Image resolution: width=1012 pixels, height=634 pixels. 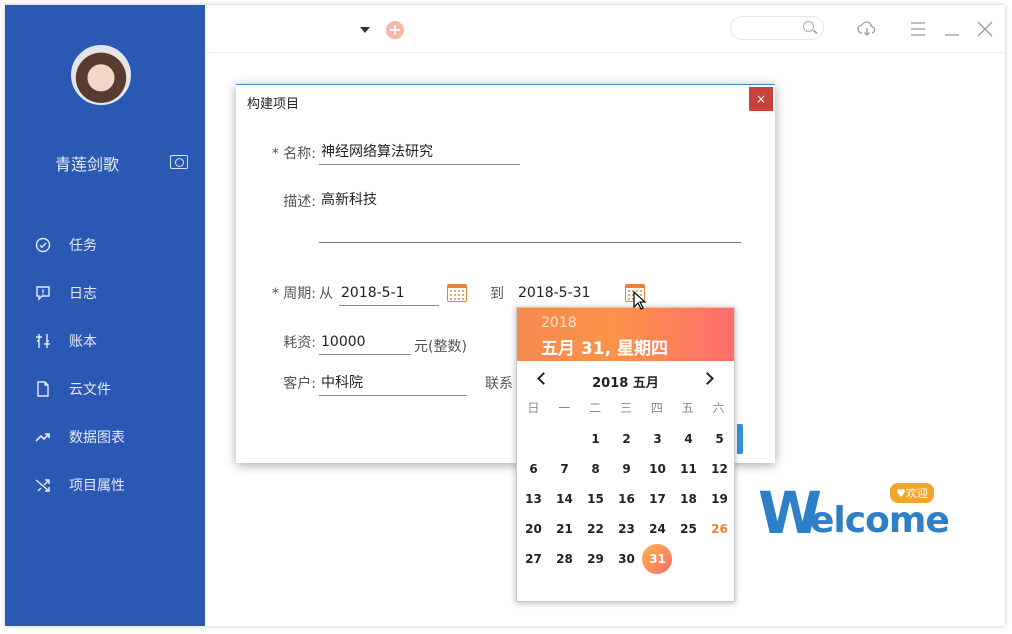 I want to click on dialog-close-button: ×, so click(x=761, y=99).